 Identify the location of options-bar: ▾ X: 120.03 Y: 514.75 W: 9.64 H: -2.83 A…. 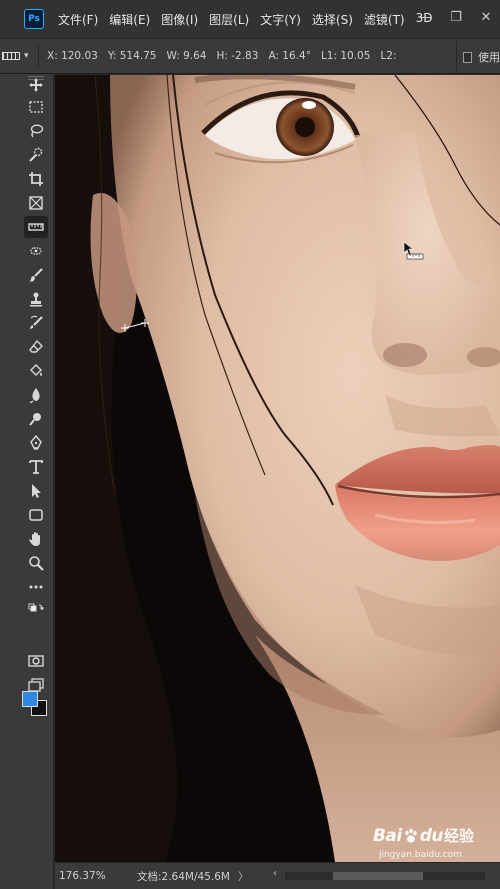
(250, 56).